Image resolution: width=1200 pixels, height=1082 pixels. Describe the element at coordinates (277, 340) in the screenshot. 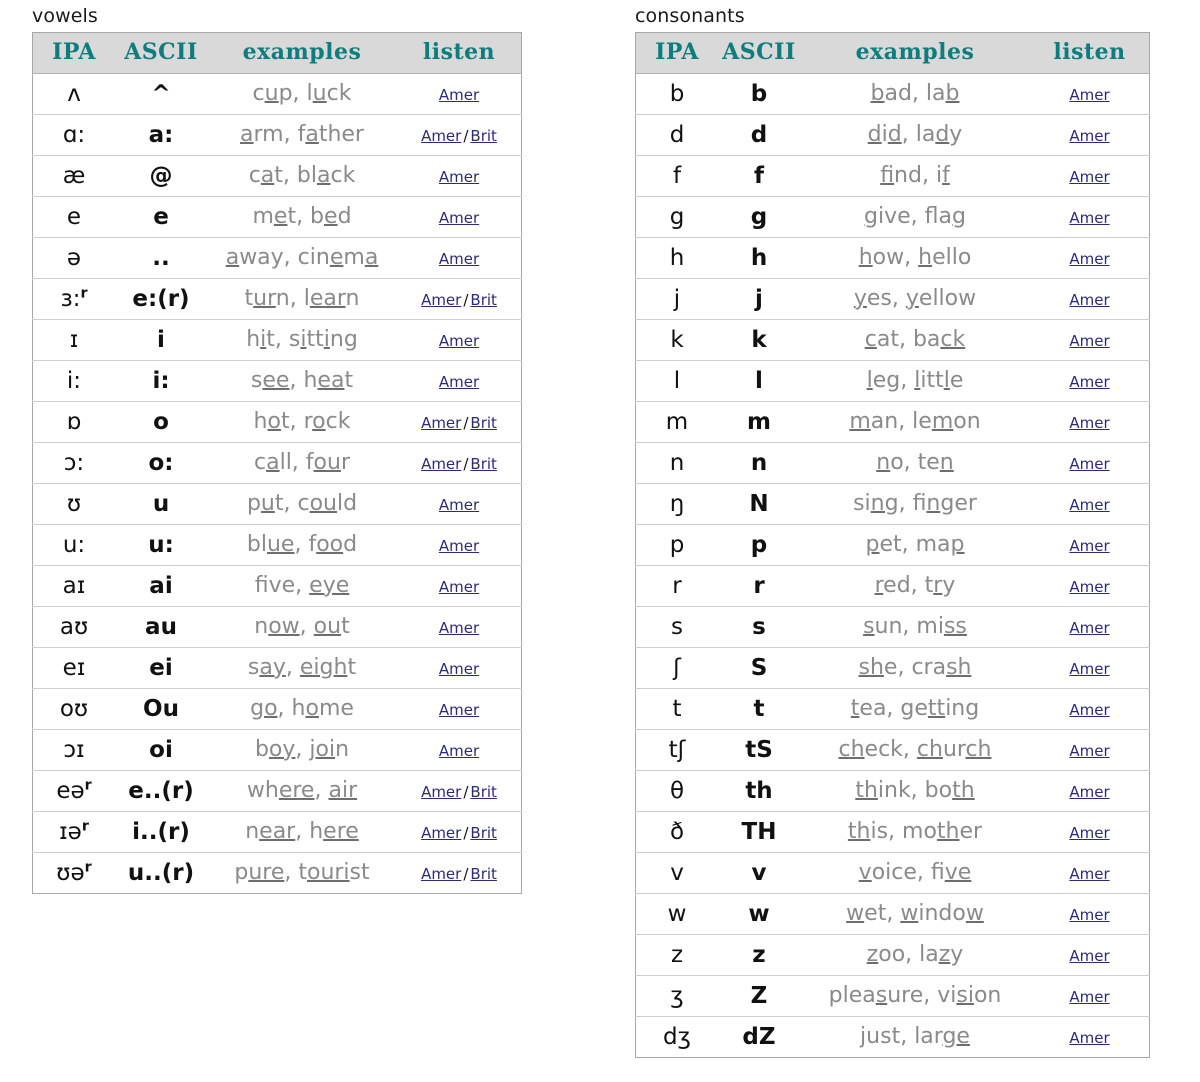

I see `table-row: ɪ i hit, sitting Amer` at that location.